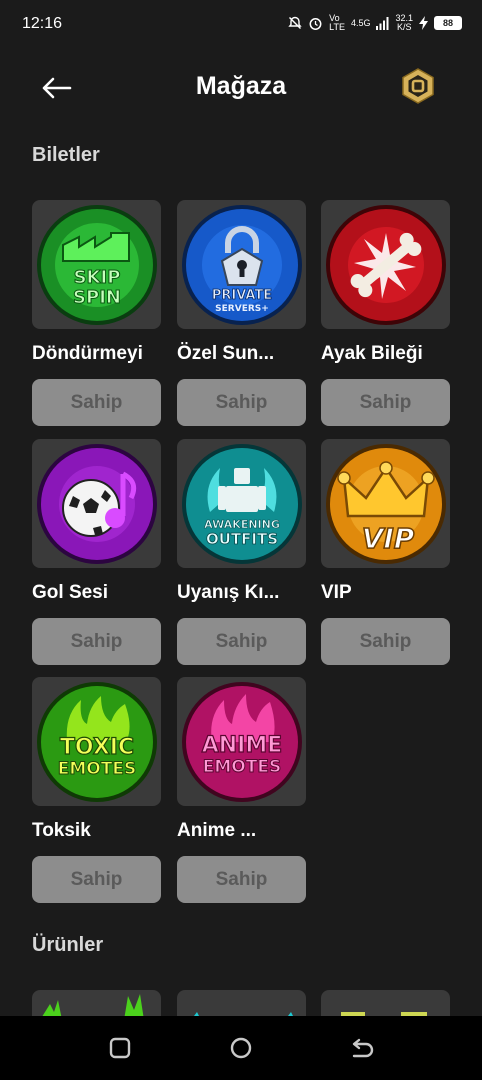 This screenshot has width=482, height=1080. I want to click on system-back-button, so click(362, 1048).